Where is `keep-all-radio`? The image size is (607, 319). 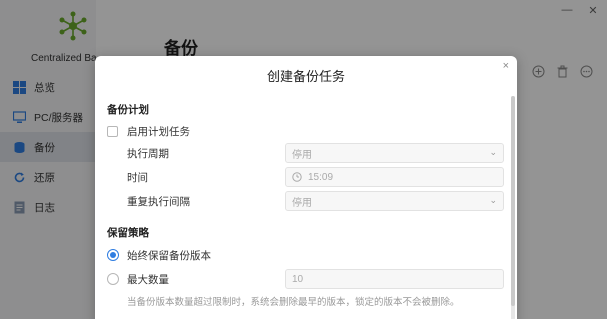
keep-all-radio is located at coordinates (113, 255).